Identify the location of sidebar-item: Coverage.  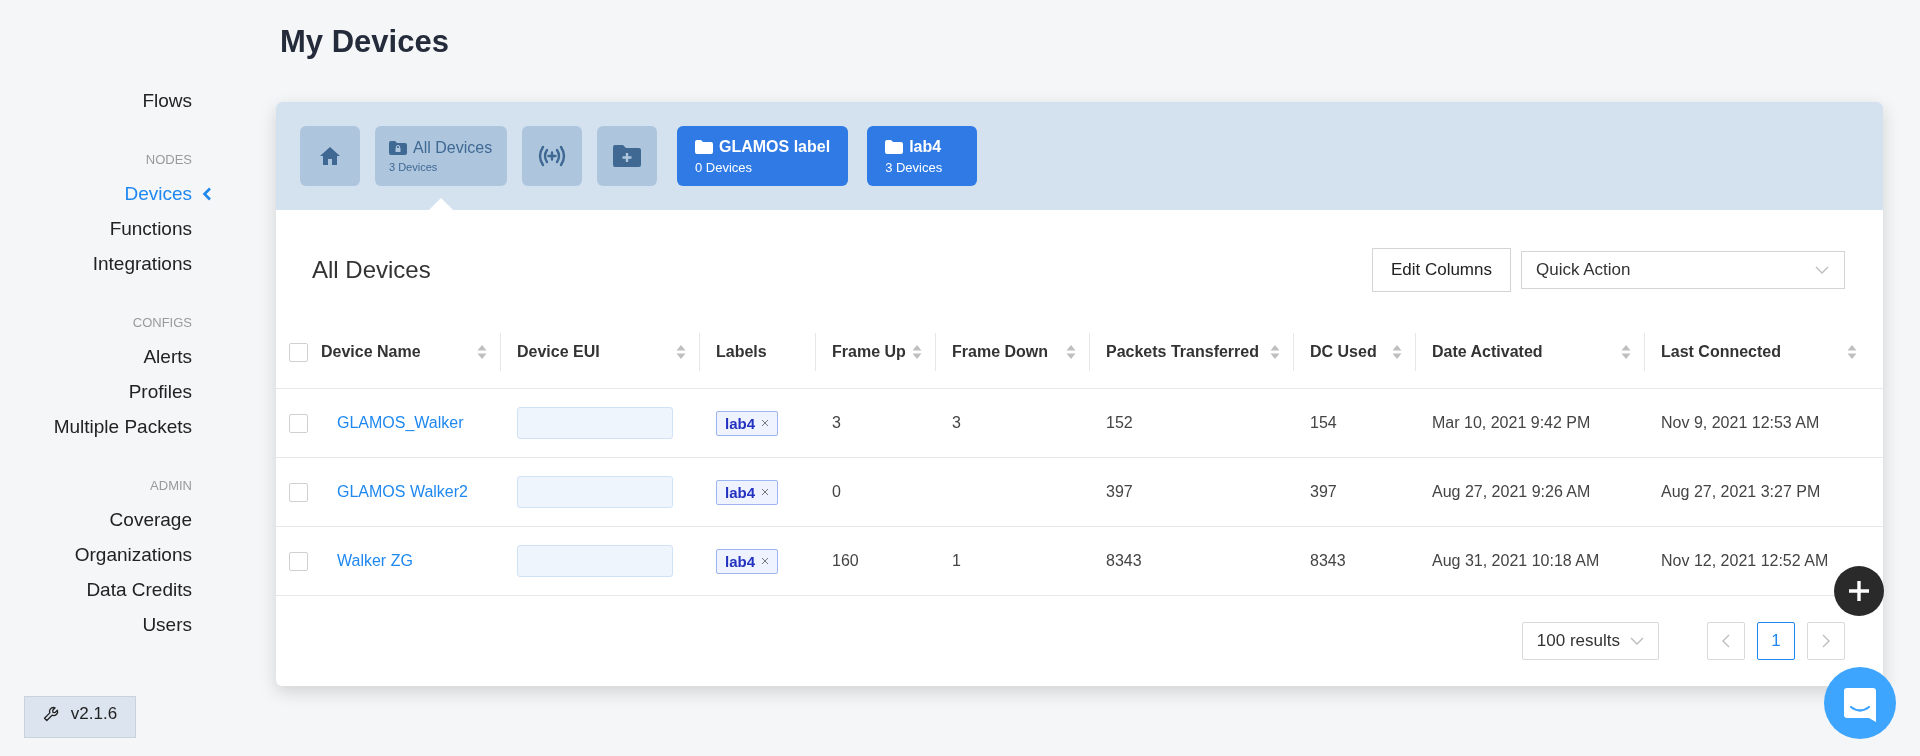
(150, 519).